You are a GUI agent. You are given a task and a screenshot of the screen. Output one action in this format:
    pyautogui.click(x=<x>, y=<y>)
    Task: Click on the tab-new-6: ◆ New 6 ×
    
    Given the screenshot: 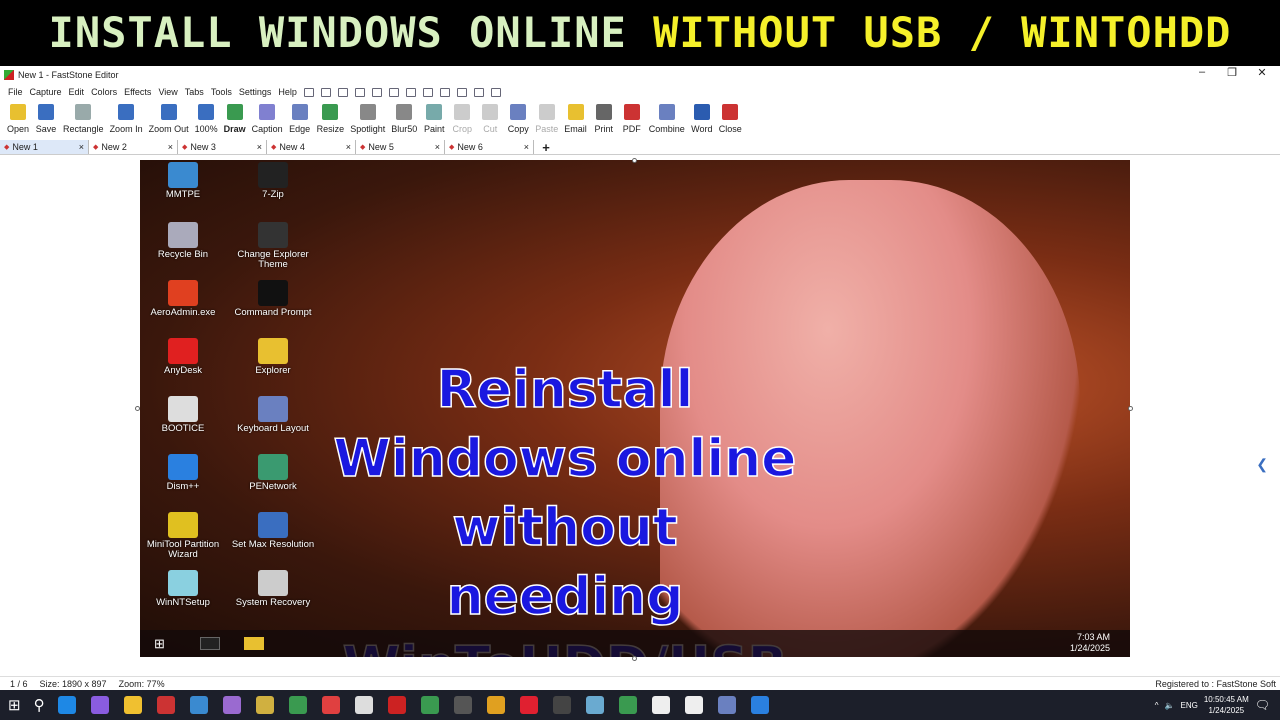 What is the action you would take?
    pyautogui.click(x=489, y=147)
    